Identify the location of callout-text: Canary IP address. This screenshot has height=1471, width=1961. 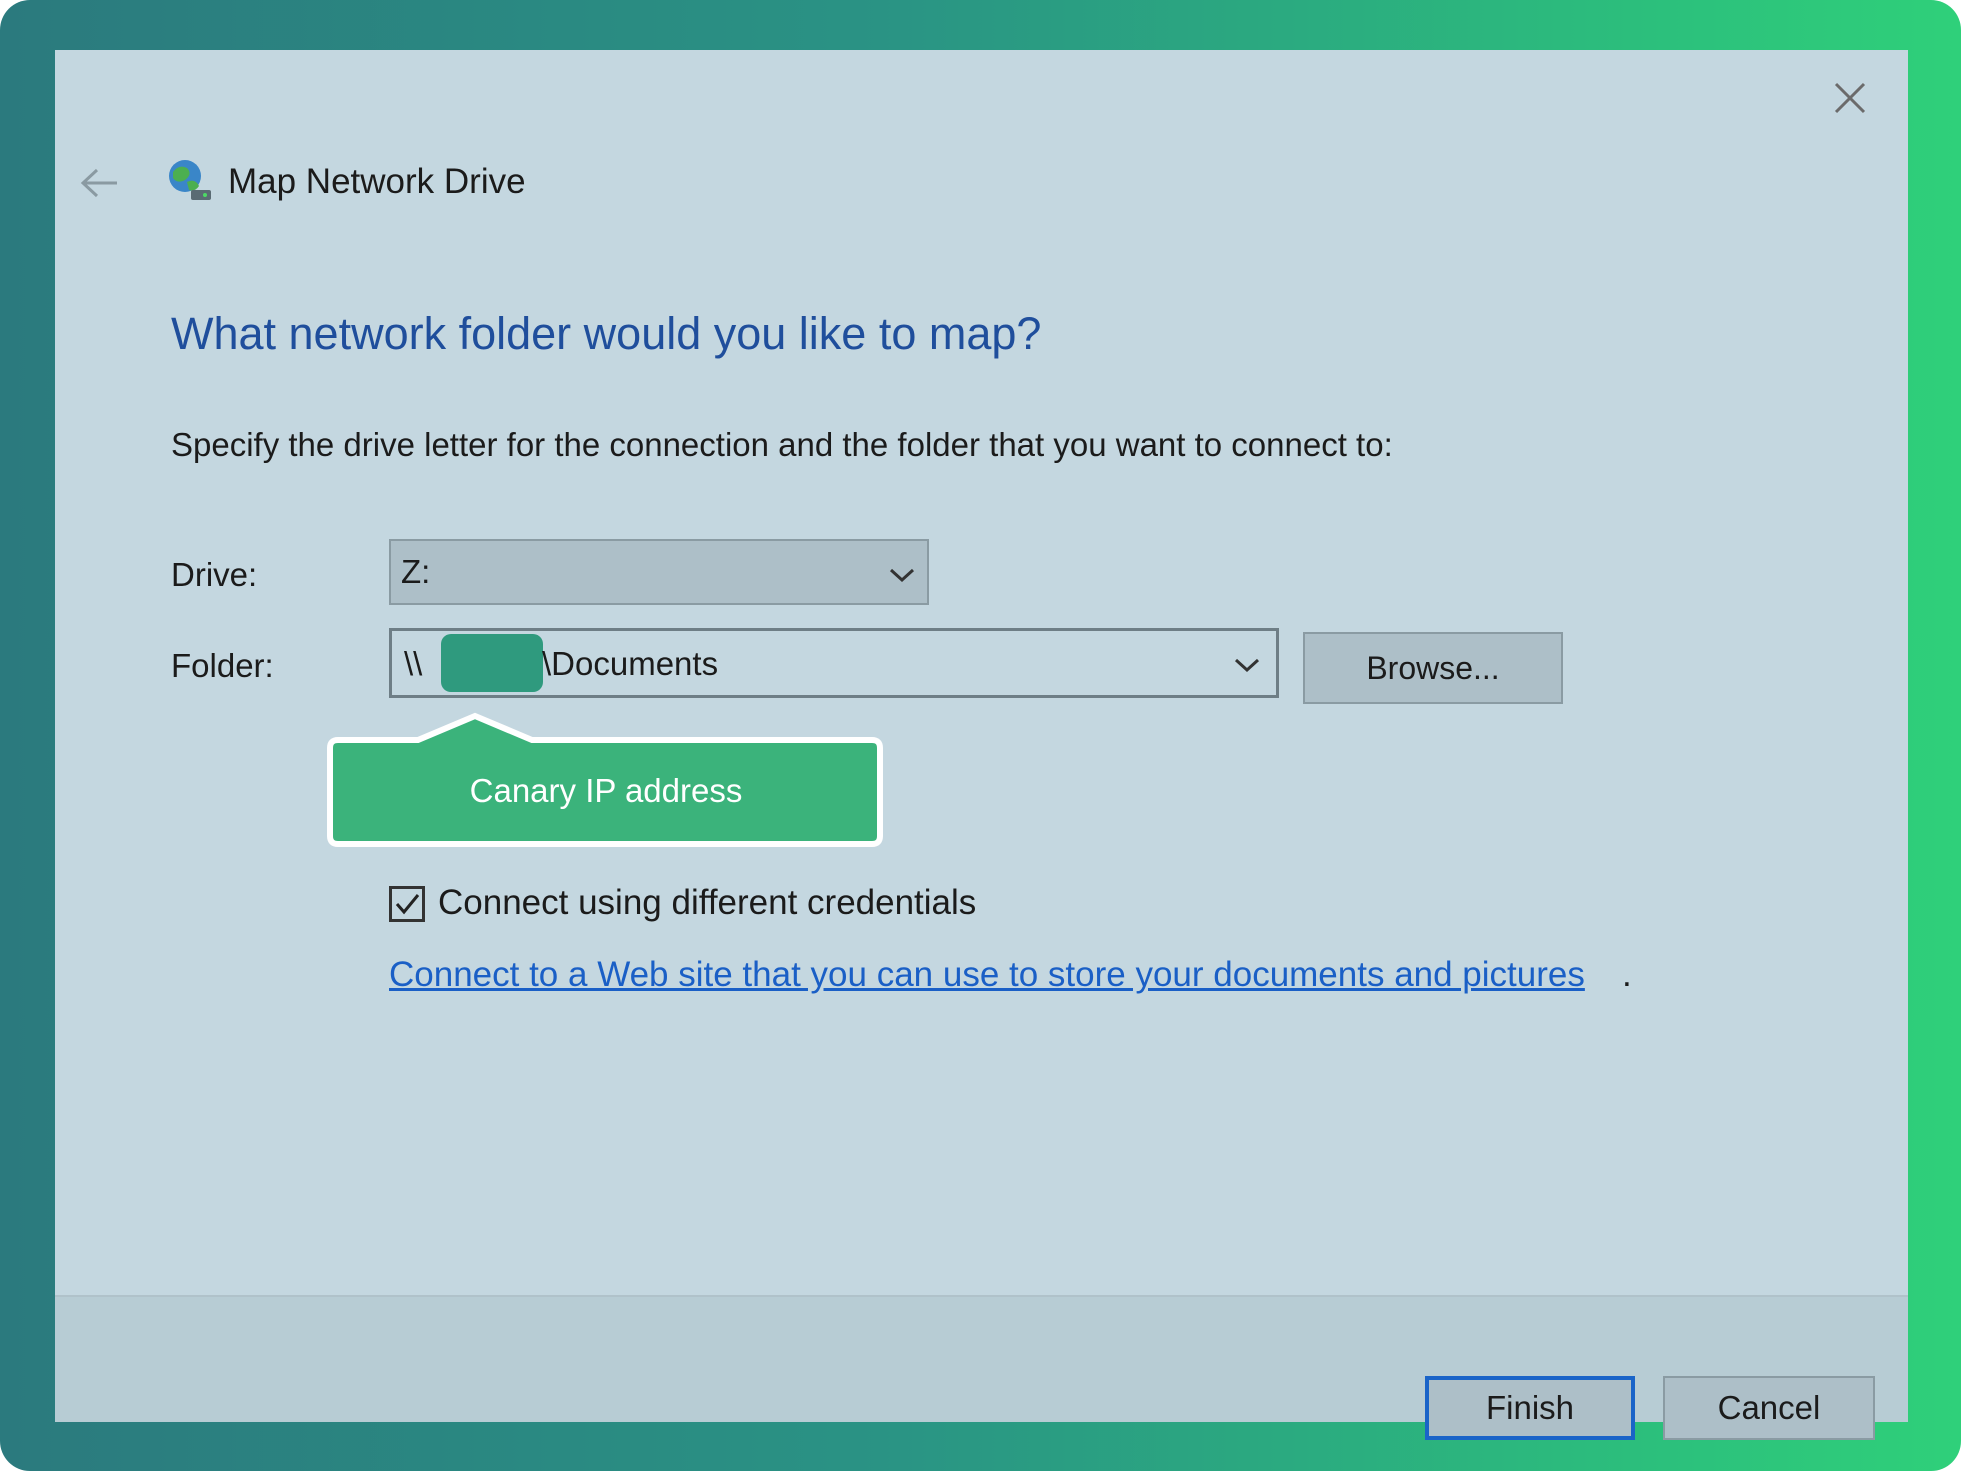
(606, 790).